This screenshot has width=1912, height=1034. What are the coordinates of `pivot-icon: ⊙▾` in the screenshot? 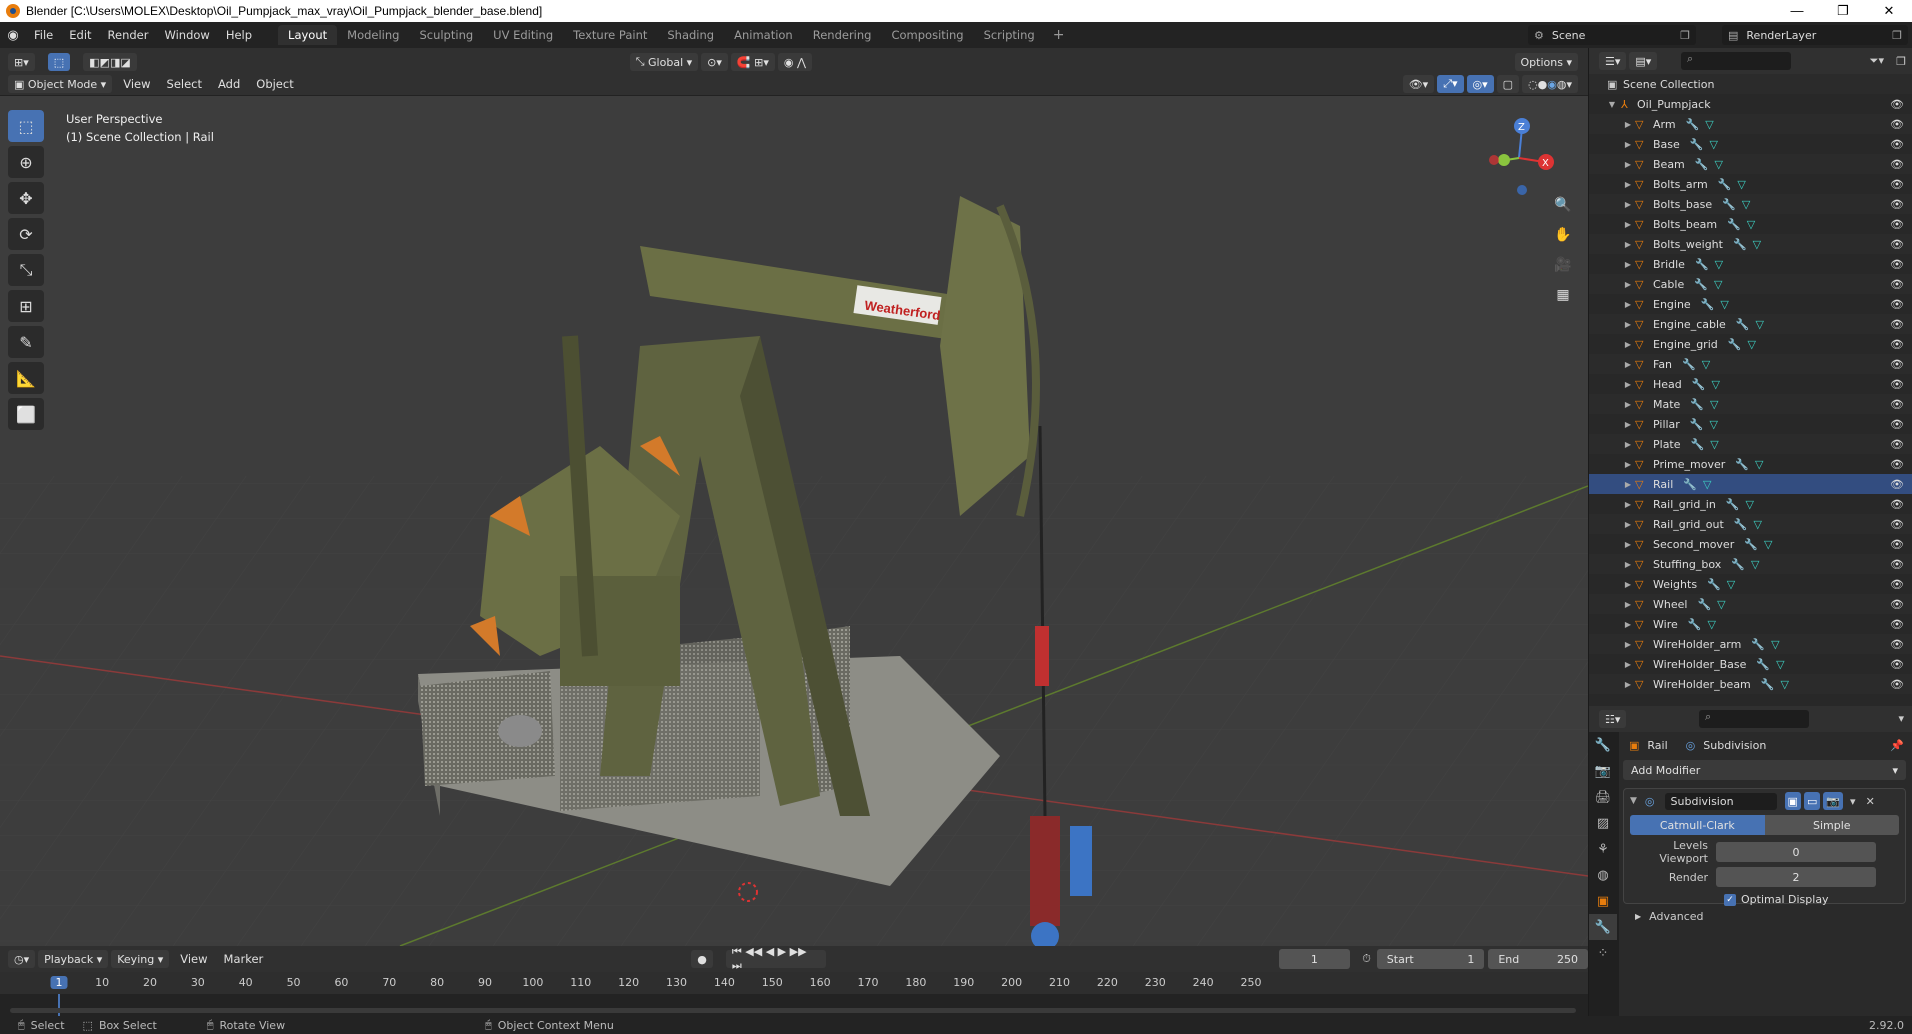 It's located at (714, 62).